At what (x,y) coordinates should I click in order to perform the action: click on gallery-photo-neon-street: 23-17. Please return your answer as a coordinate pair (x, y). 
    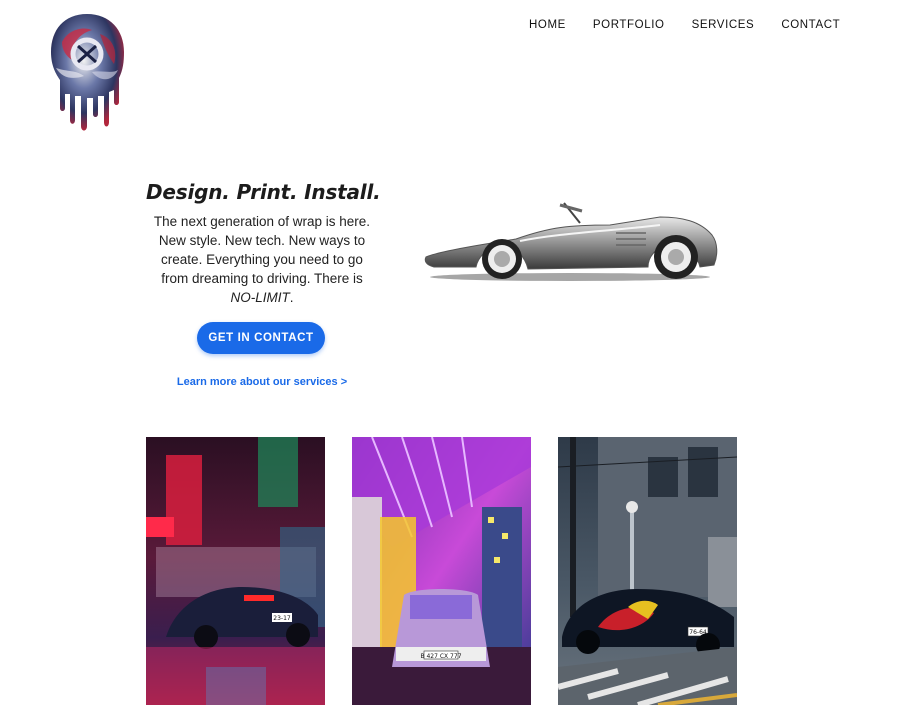
    Looking at the image, I should click on (235, 571).